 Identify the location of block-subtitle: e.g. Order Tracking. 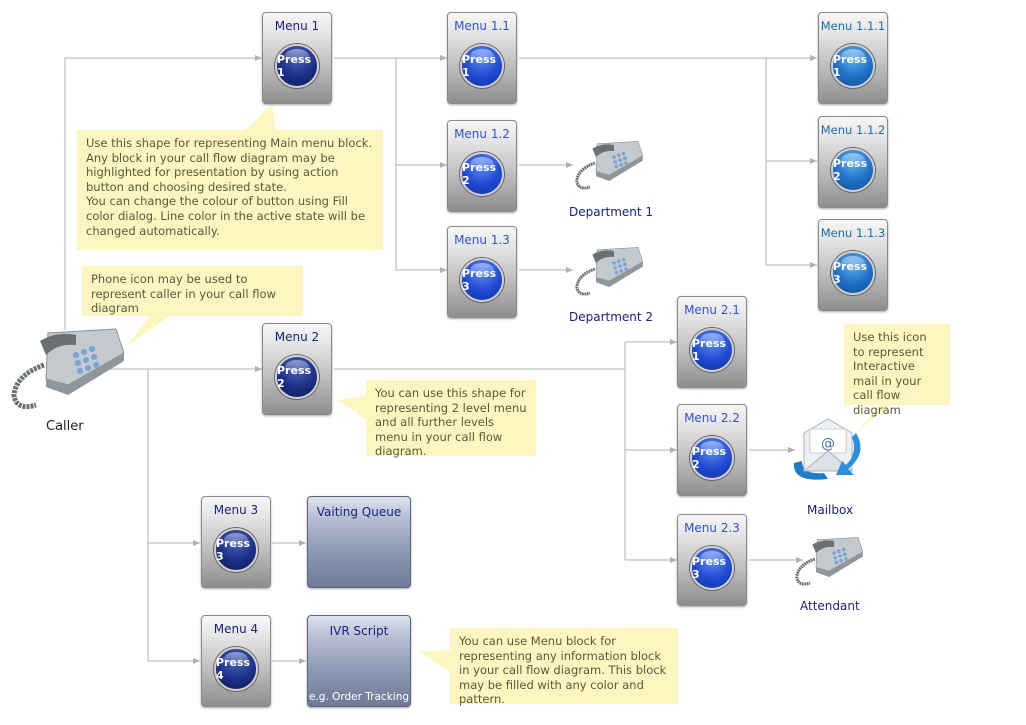
(359, 697).